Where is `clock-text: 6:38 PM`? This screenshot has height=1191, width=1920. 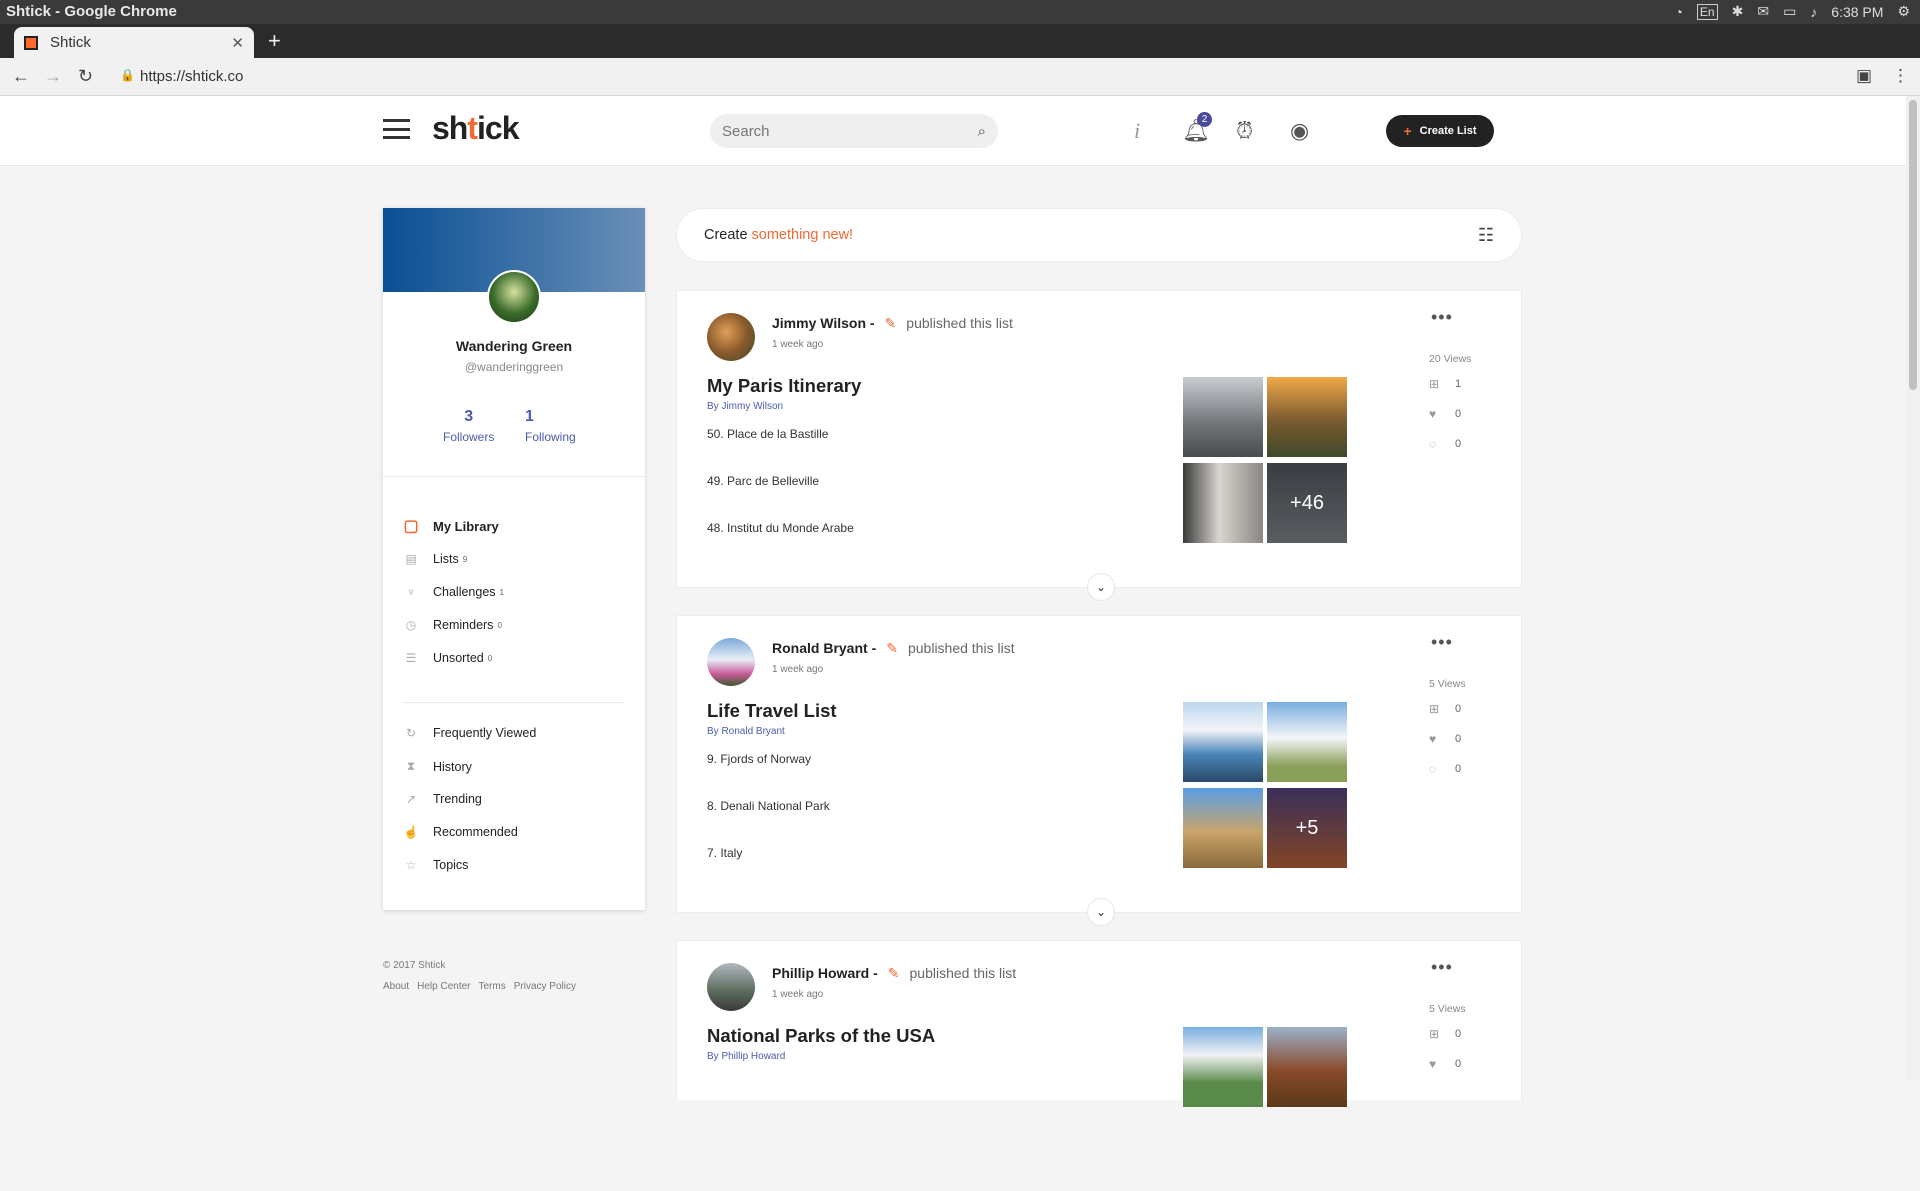
clock-text: 6:38 PM is located at coordinates (1857, 12).